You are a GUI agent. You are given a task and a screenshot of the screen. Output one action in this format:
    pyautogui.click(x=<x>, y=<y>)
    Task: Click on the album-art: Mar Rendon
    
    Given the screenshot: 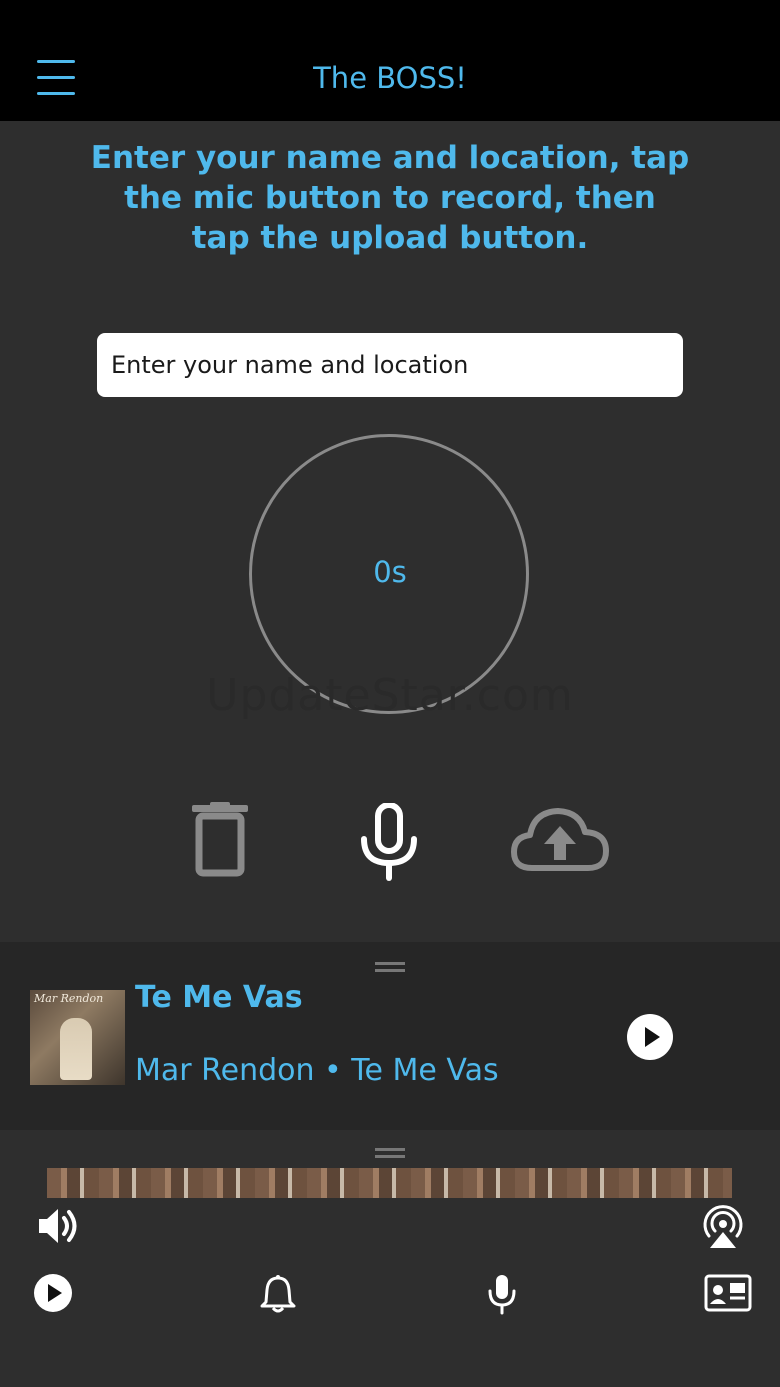 What is the action you would take?
    pyautogui.click(x=77, y=1037)
    